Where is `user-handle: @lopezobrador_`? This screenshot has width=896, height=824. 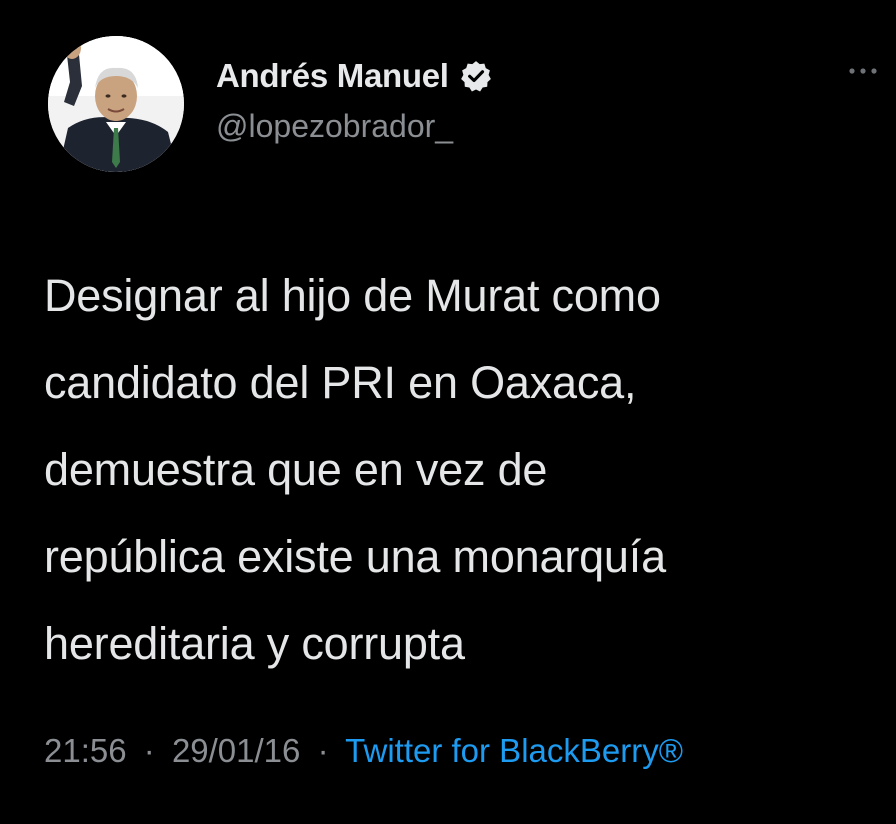
user-handle: @lopezobrador_ is located at coordinates (334, 126).